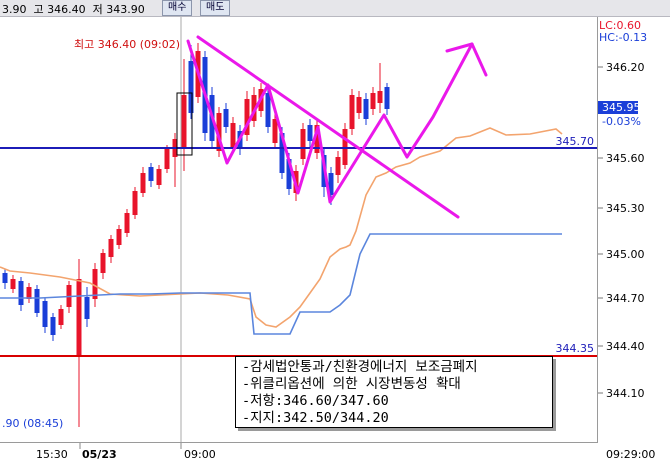 The height and width of the screenshot is (472, 670). What do you see at coordinates (575, 141) in the screenshot?
I see `resistance-label: 345.70` at bounding box center [575, 141].